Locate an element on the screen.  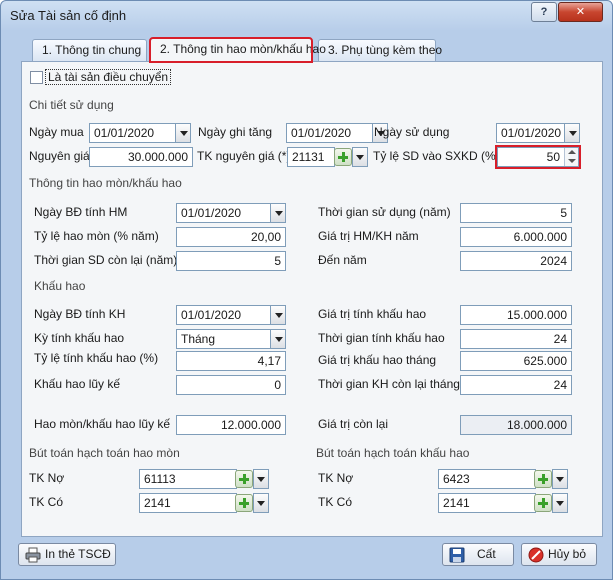
amort-rate-field: 4,17 is located at coordinates (231, 361).